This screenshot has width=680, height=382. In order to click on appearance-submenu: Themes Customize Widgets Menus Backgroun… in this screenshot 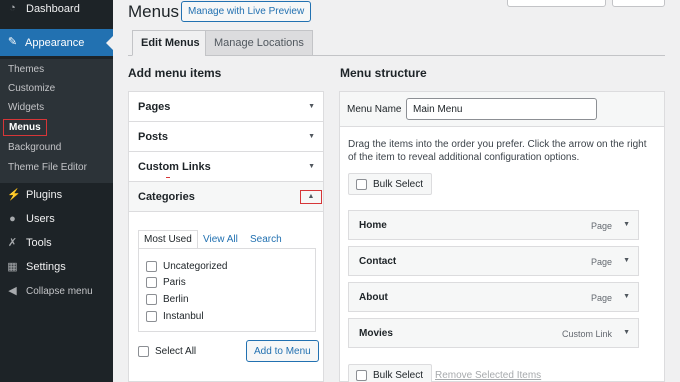, I will do `click(56, 121)`.